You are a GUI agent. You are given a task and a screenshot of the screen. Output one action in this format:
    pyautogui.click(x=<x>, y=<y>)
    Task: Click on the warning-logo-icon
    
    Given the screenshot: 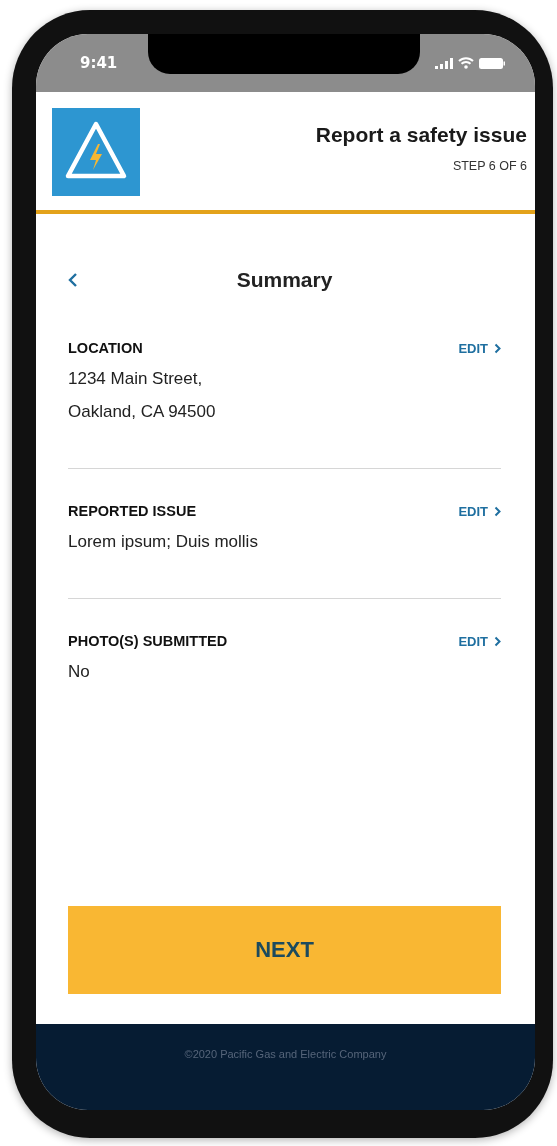 What is the action you would take?
    pyautogui.click(x=96, y=152)
    